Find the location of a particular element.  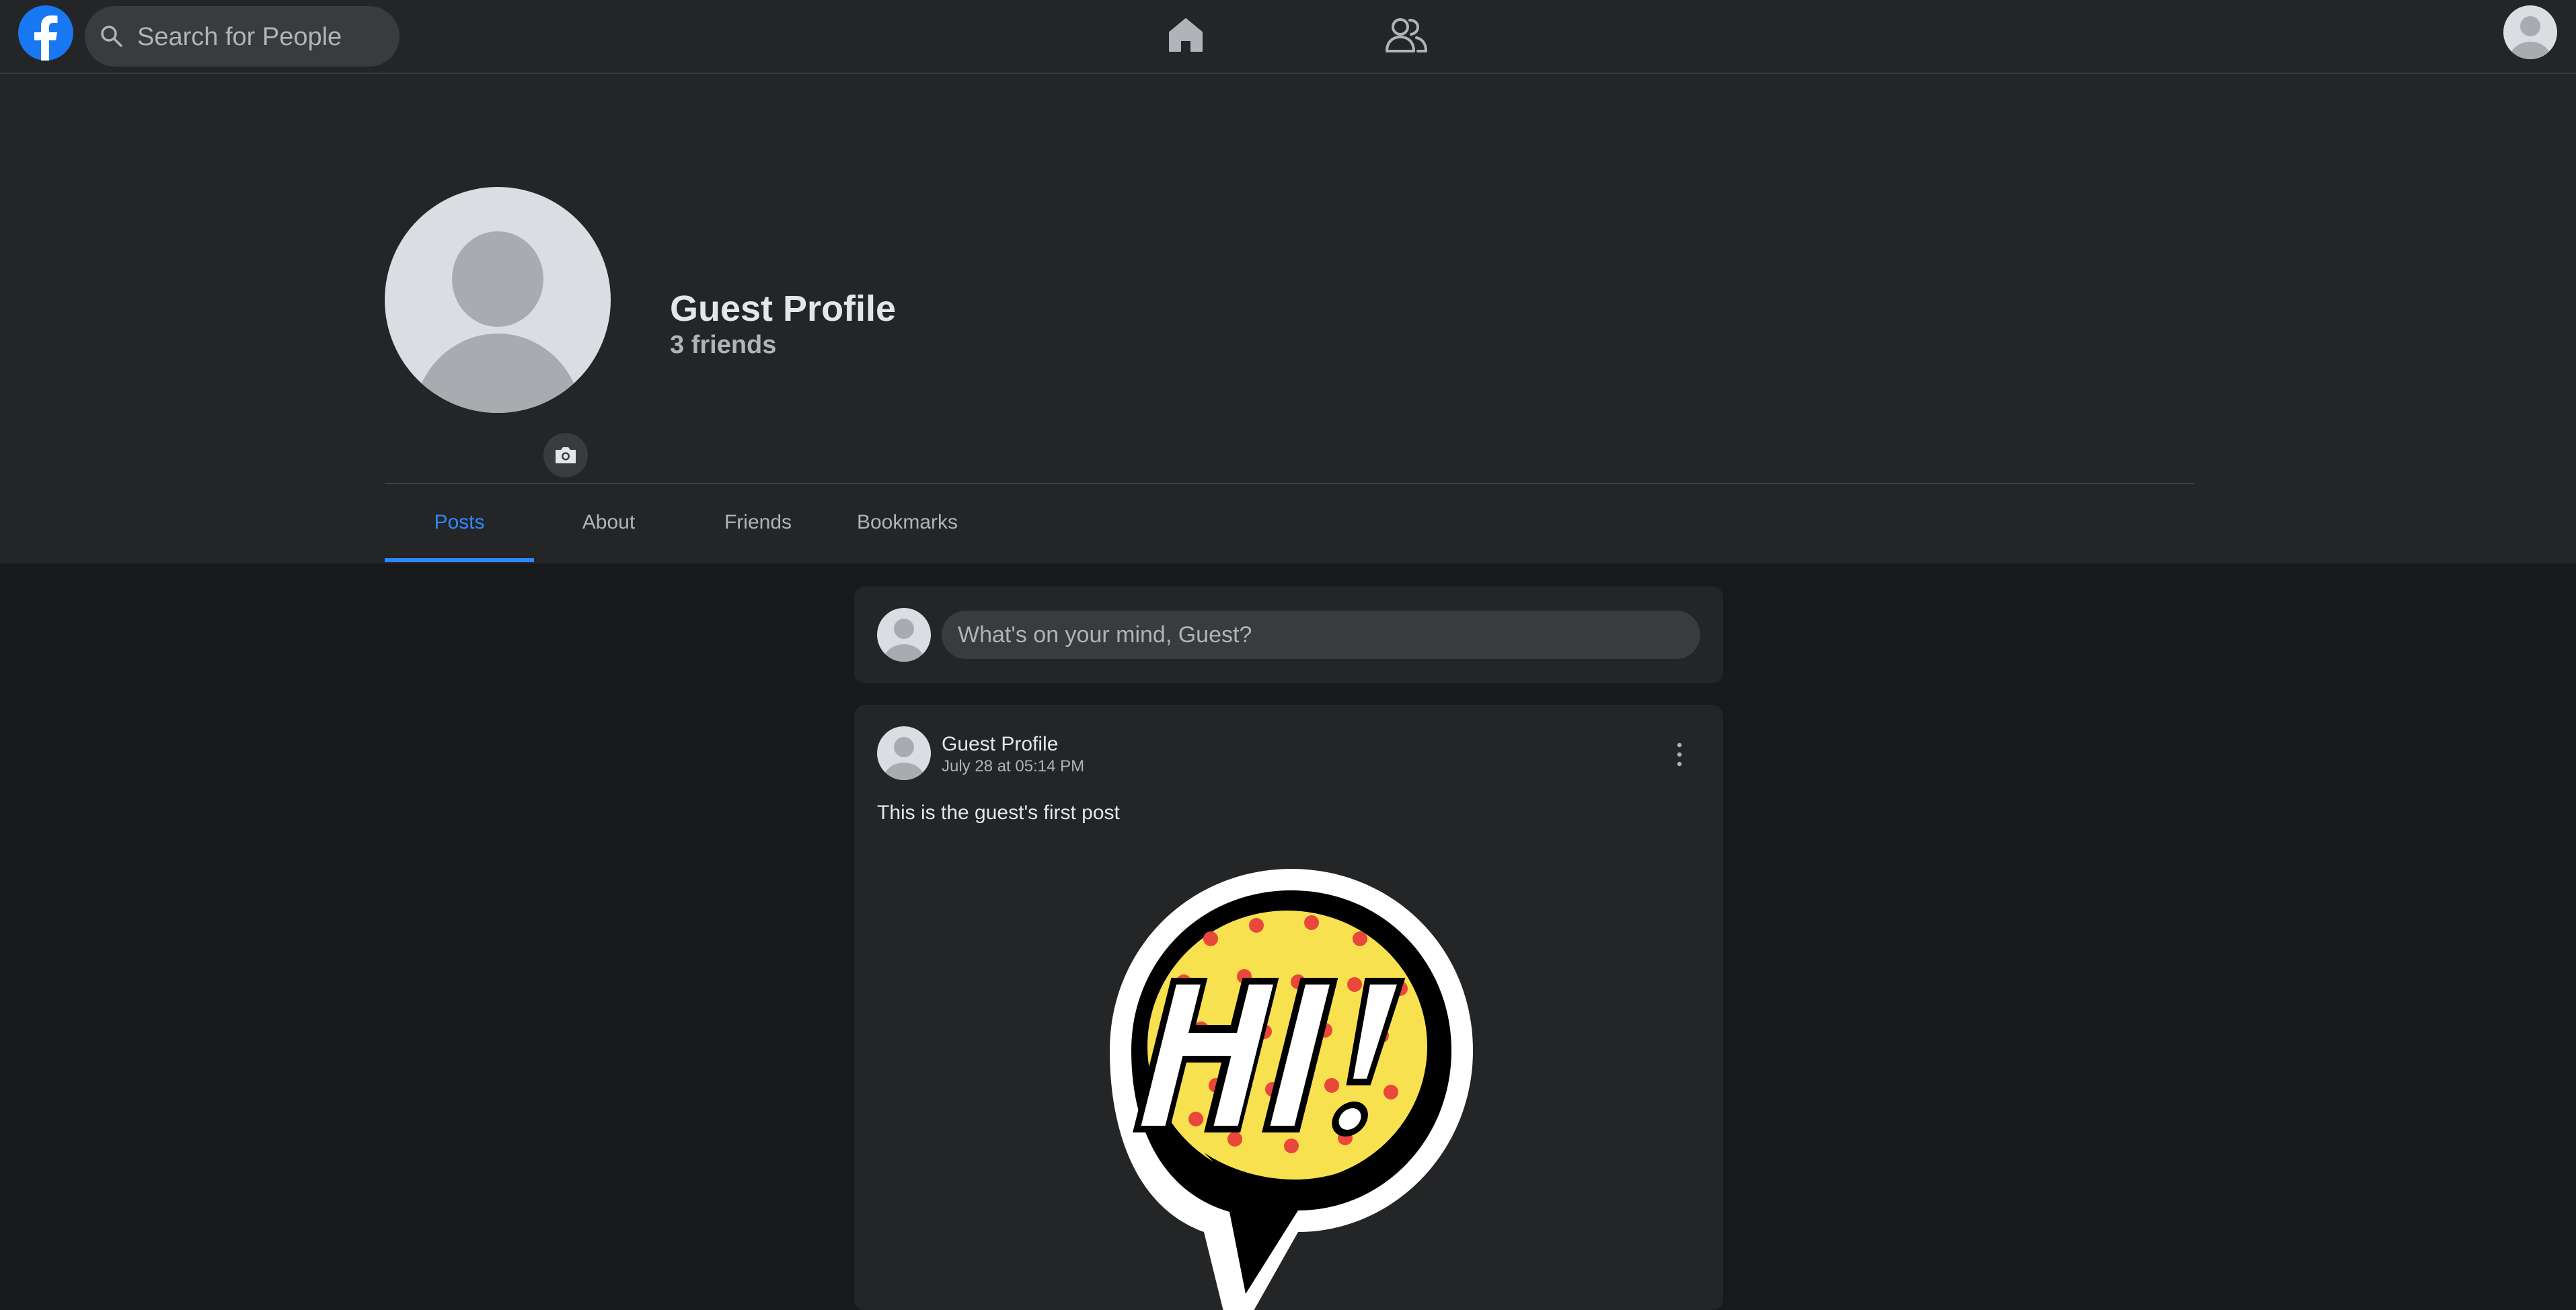

profile-name: Guest Profile is located at coordinates (783, 308).